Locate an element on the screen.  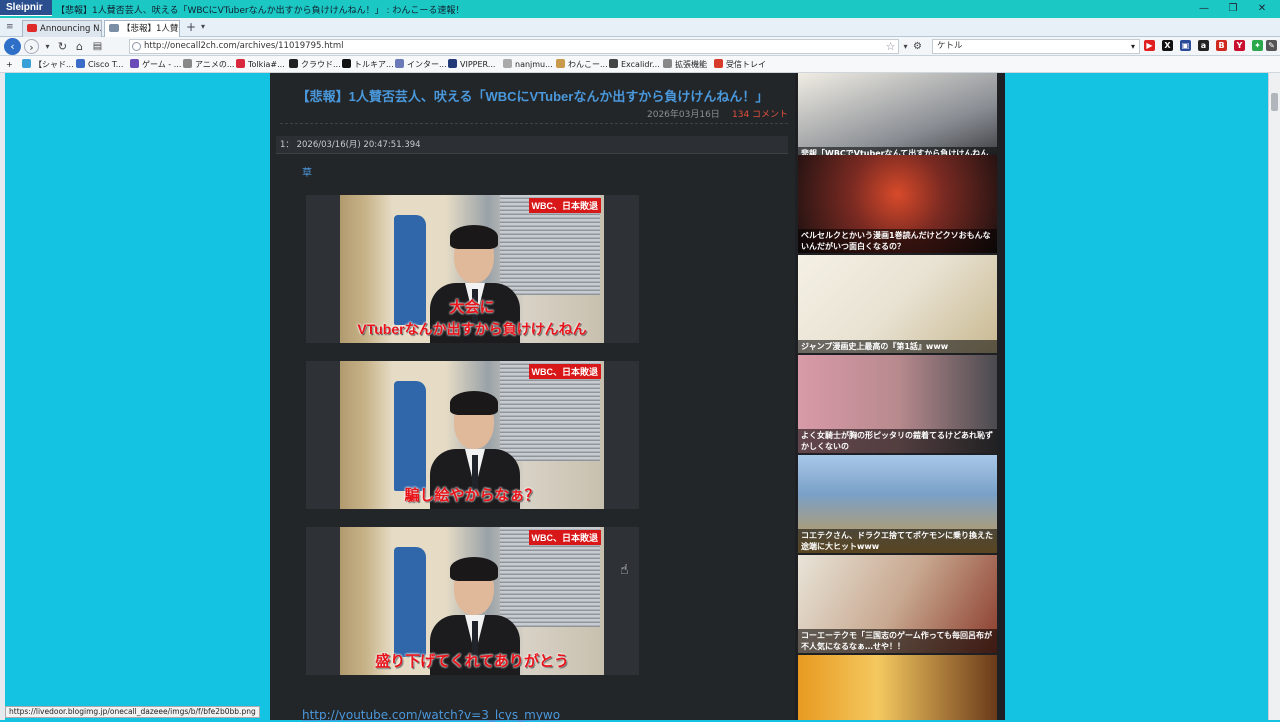
video-thumbnail: WBC、日本敗退 盛り下げてくれてありがとう is located at coordinates (472, 601).